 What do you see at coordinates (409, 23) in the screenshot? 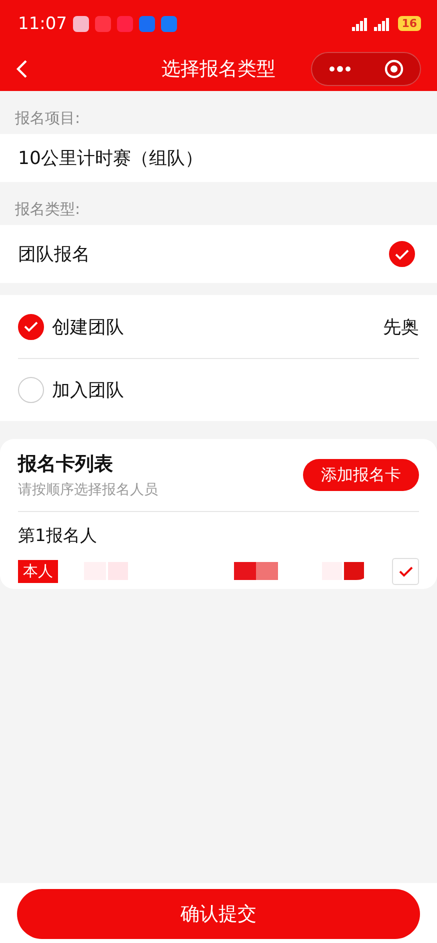
I see `battery-level: 16` at bounding box center [409, 23].